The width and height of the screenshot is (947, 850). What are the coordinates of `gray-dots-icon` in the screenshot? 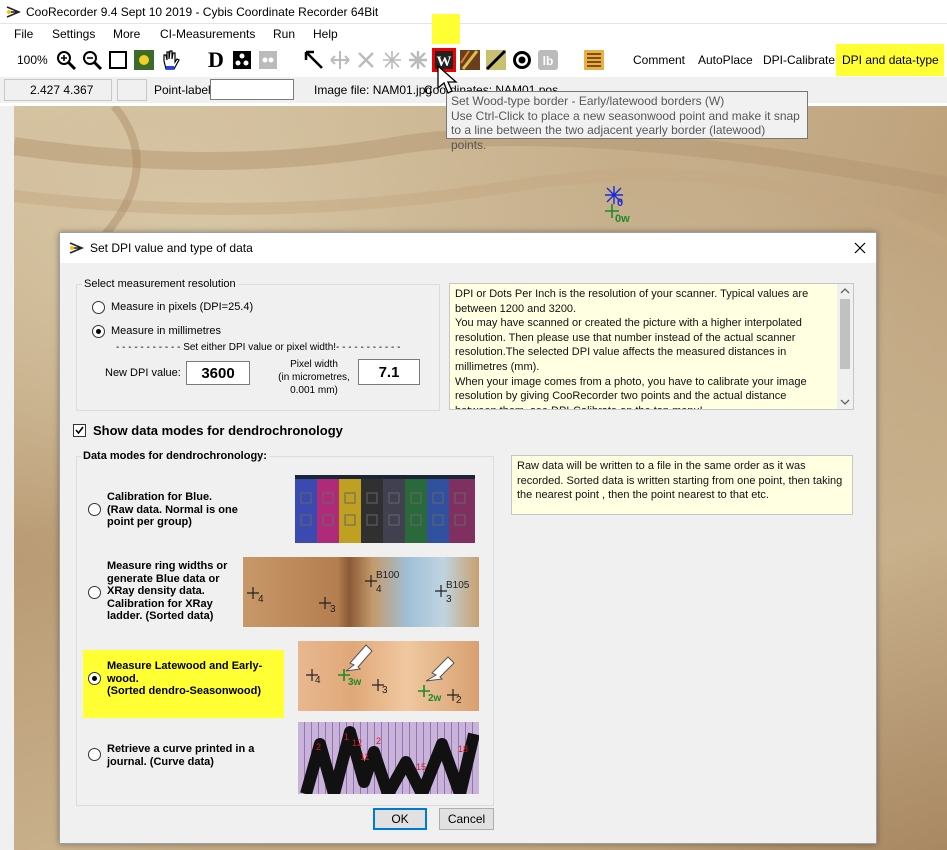 It's located at (268, 60).